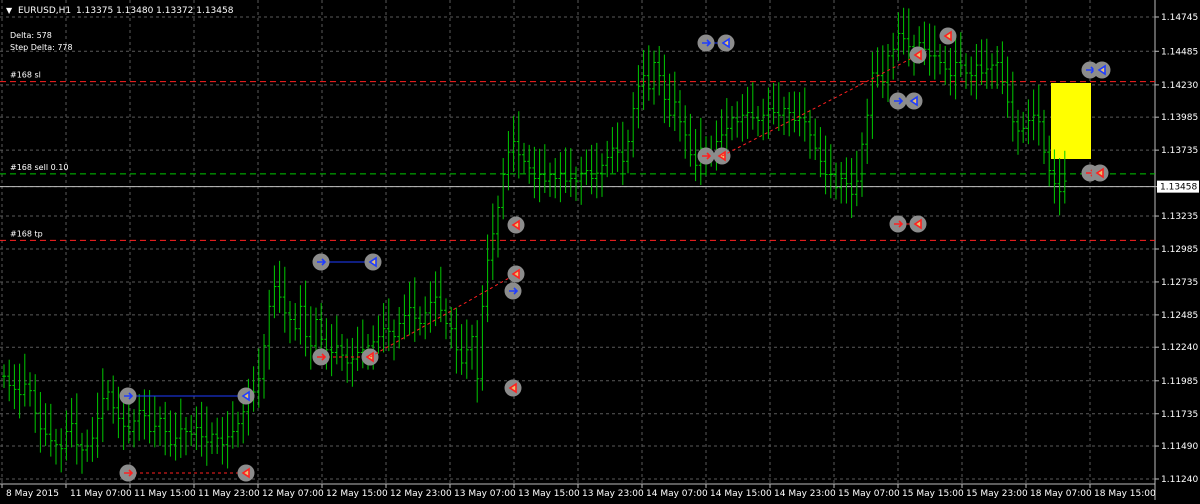 This screenshot has height=504, width=1200. What do you see at coordinates (1179, 415) in the screenshot?
I see `y-tick-label: 1.11735` at bounding box center [1179, 415].